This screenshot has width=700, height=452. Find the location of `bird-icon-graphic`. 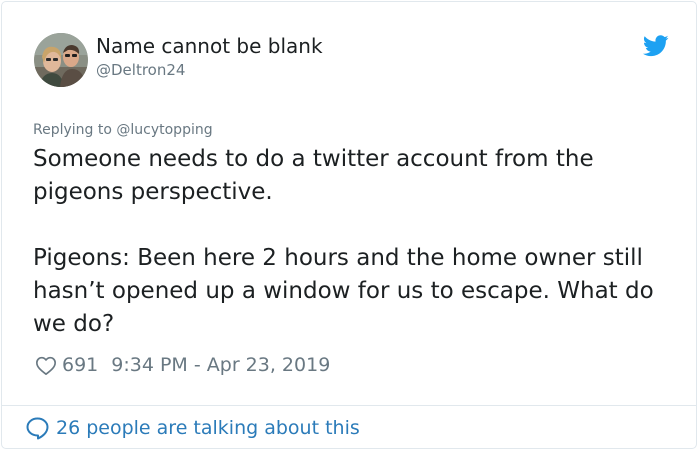

bird-icon-graphic is located at coordinates (656, 46).